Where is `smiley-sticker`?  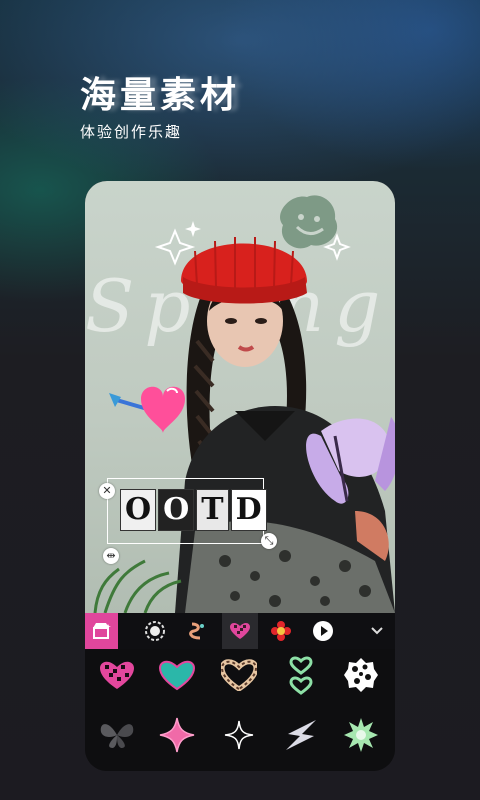
smiley-sticker is located at coordinates (309, 222).